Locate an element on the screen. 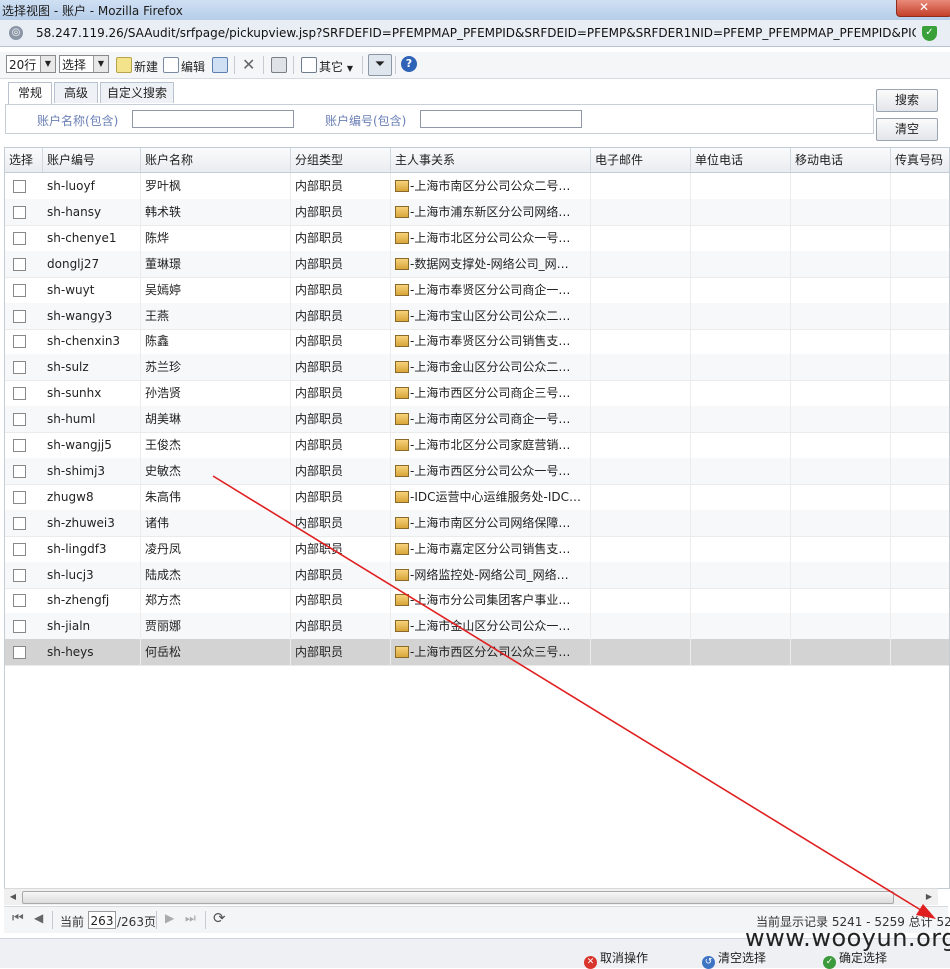 The height and width of the screenshot is (969, 950). copy-button is located at coordinates (221, 65).